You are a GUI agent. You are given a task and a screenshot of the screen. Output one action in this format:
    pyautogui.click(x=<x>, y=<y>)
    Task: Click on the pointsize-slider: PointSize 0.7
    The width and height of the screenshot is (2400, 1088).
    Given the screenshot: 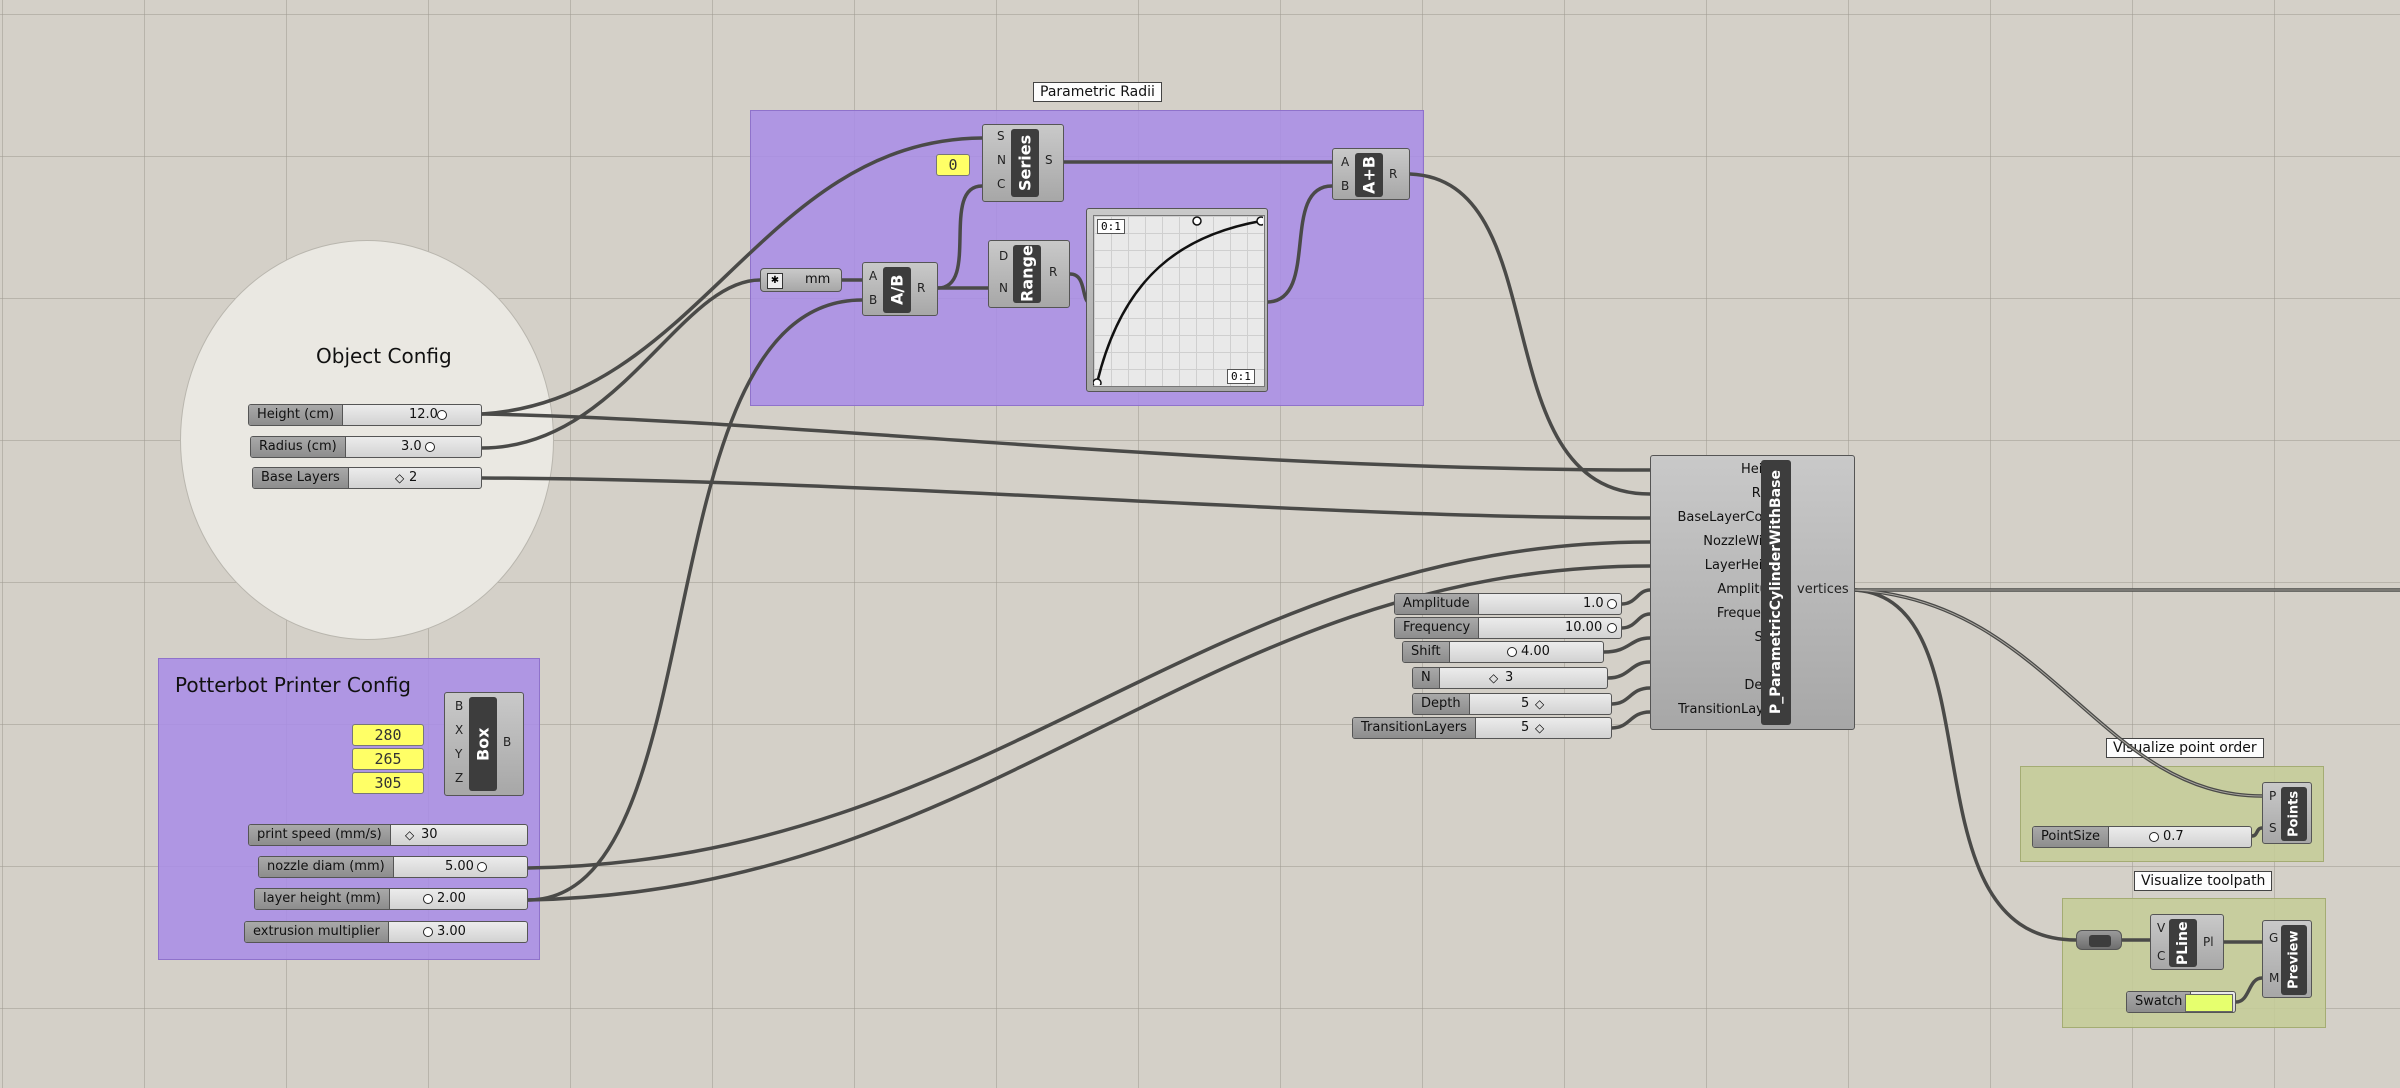 What is the action you would take?
    pyautogui.click(x=2142, y=837)
    